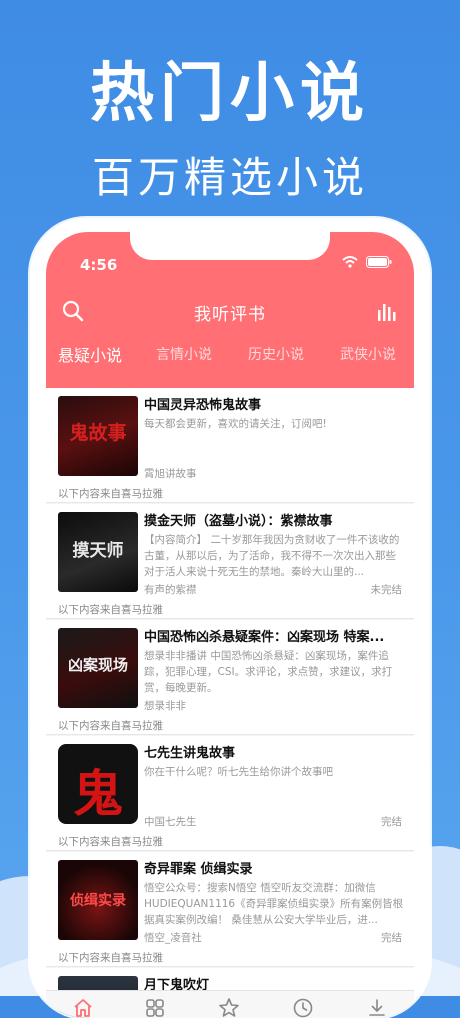  I want to click on book-author: 霄旭讲故事, so click(170, 474).